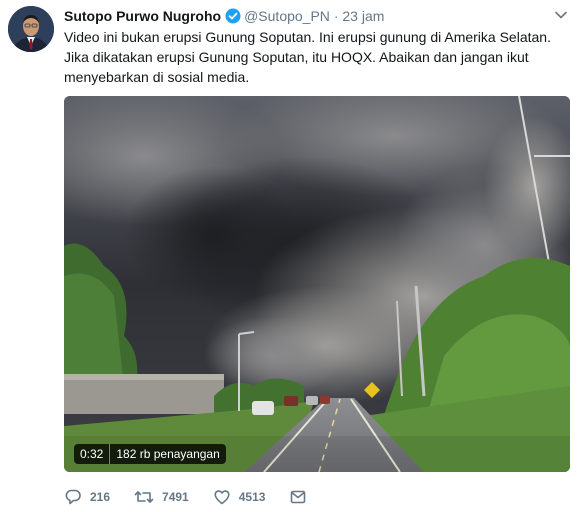  What do you see at coordinates (252, 497) in the screenshot?
I see `like-count: 4513` at bounding box center [252, 497].